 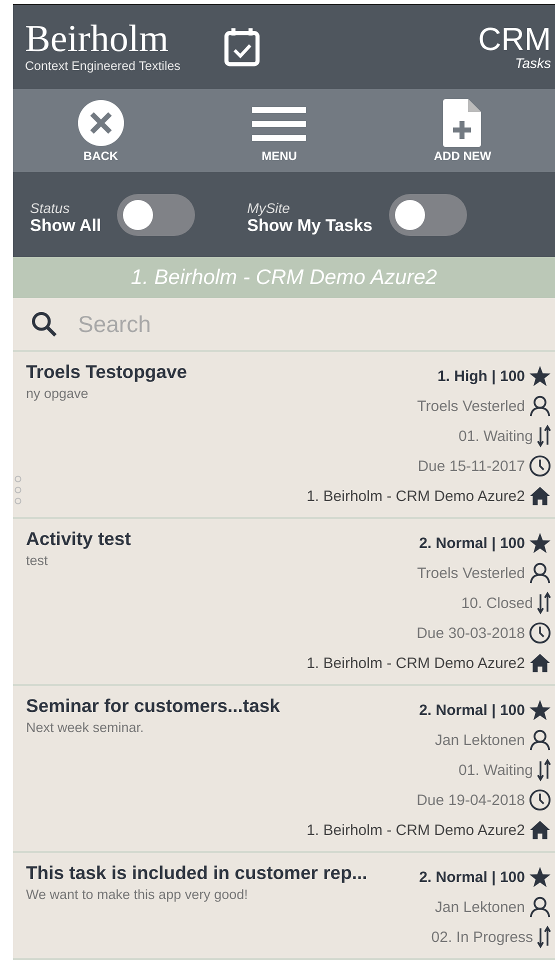 What do you see at coordinates (107, 372) in the screenshot?
I see `task-title: Troels Testopgave` at bounding box center [107, 372].